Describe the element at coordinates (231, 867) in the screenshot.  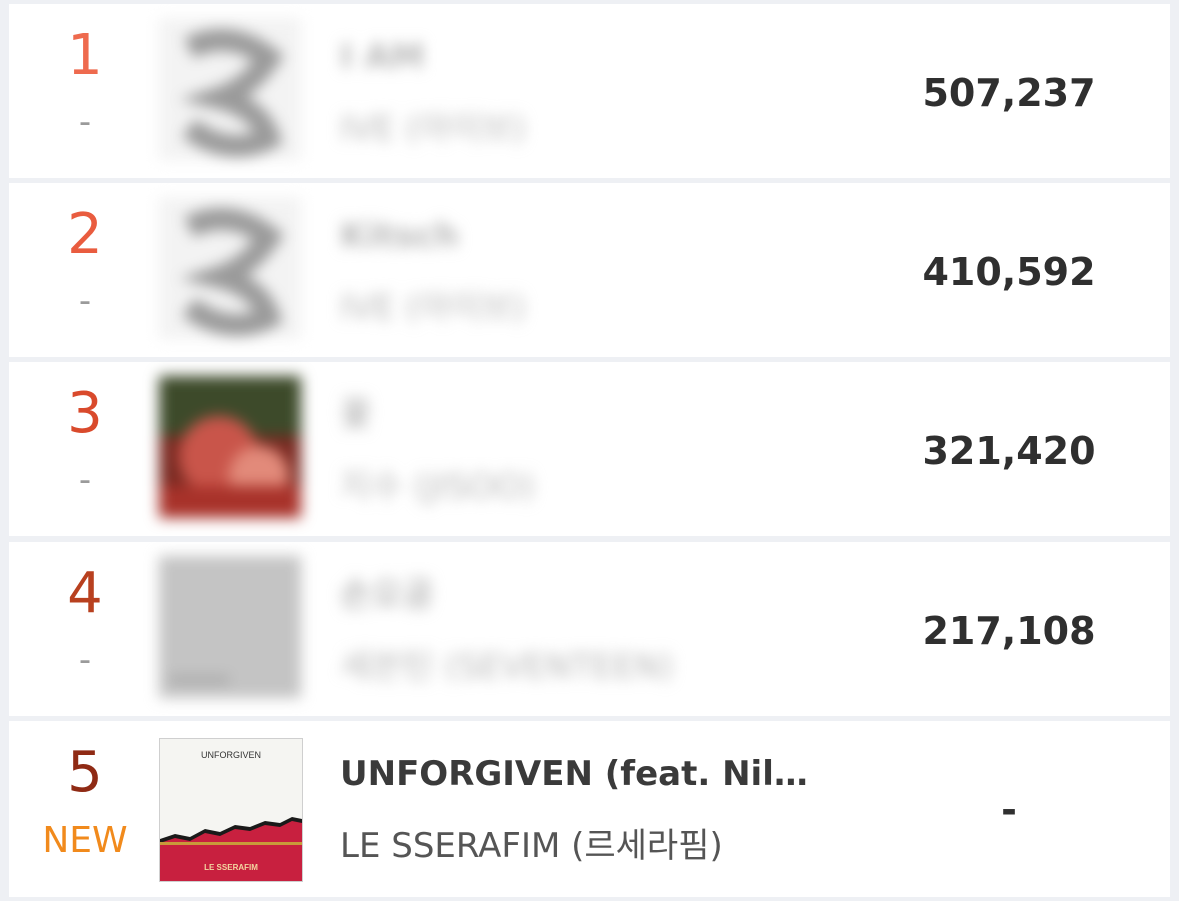
I see `cover-artist-text: LE SSERAFIM` at that location.